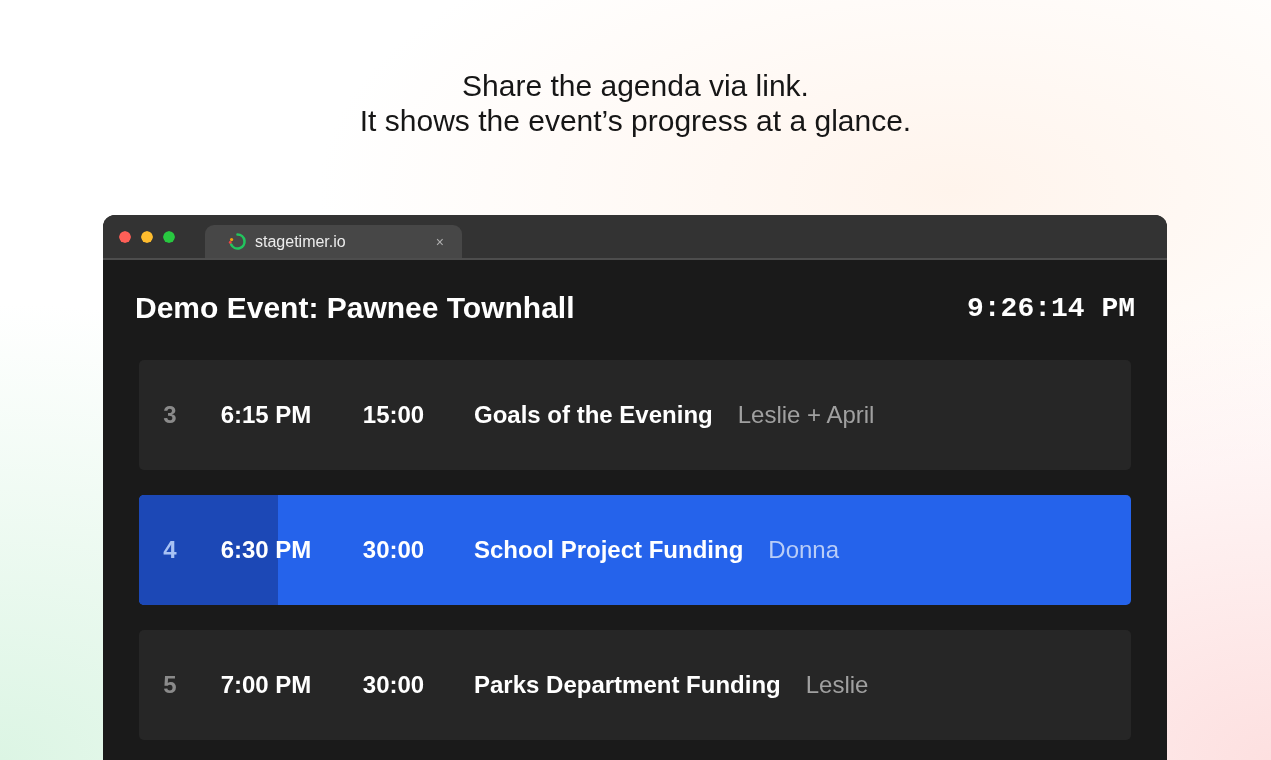  What do you see at coordinates (170, 550) in the screenshot?
I see `item-number: 4` at bounding box center [170, 550].